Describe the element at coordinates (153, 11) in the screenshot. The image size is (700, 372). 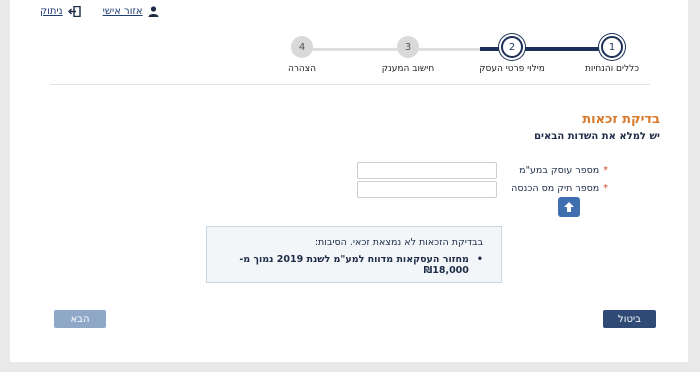
I see `user-icon` at that location.